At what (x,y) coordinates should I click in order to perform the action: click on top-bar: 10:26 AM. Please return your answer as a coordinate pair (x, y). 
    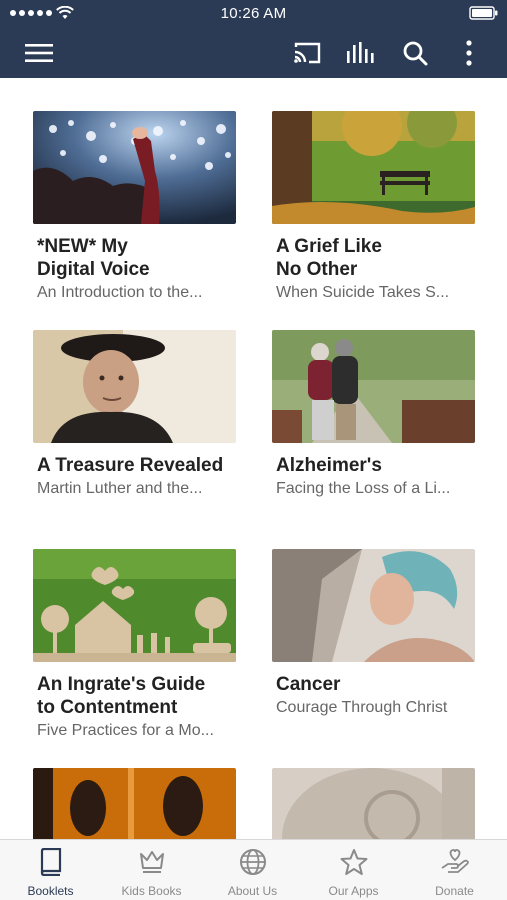
    Looking at the image, I should click on (253, 39).